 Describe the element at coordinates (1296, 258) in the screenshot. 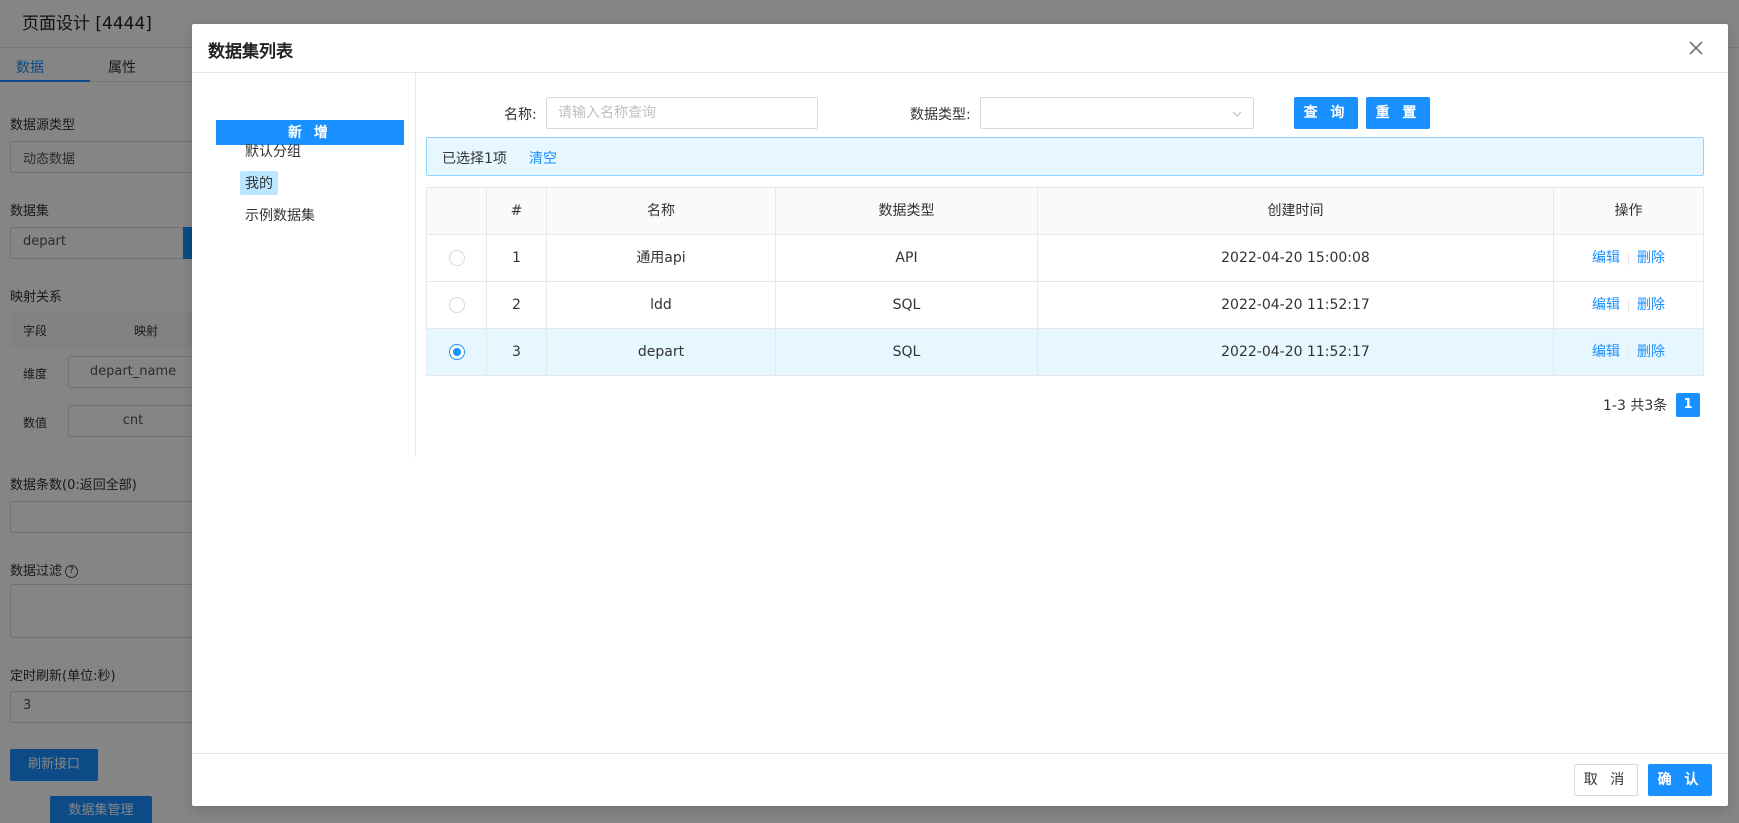

I see `row-created: 2022-04-20 15:00:08` at that location.